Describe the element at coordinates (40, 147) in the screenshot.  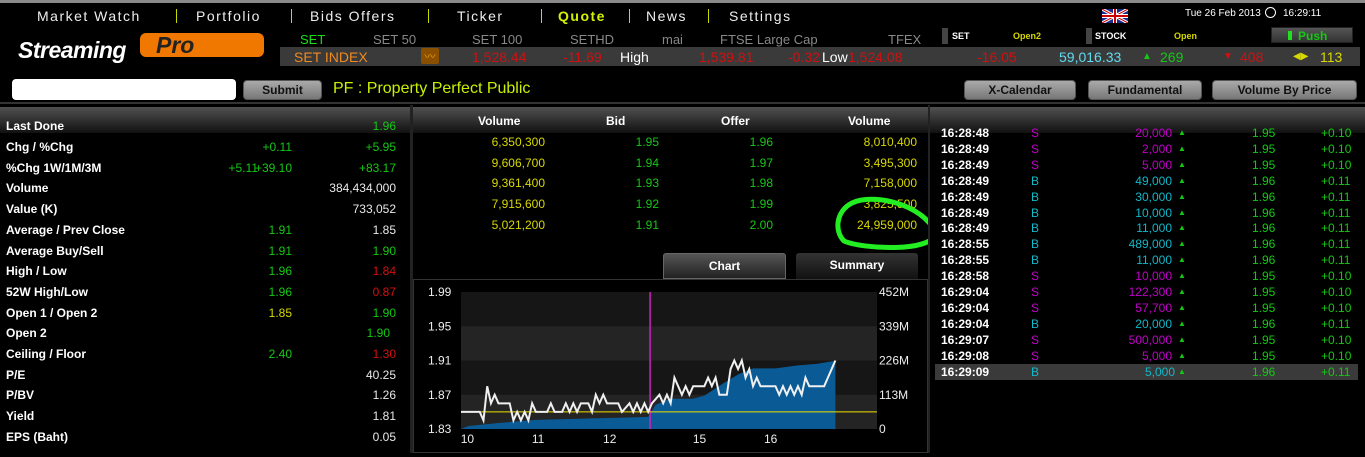
I see `quote-label: Chg / %Chg` at that location.